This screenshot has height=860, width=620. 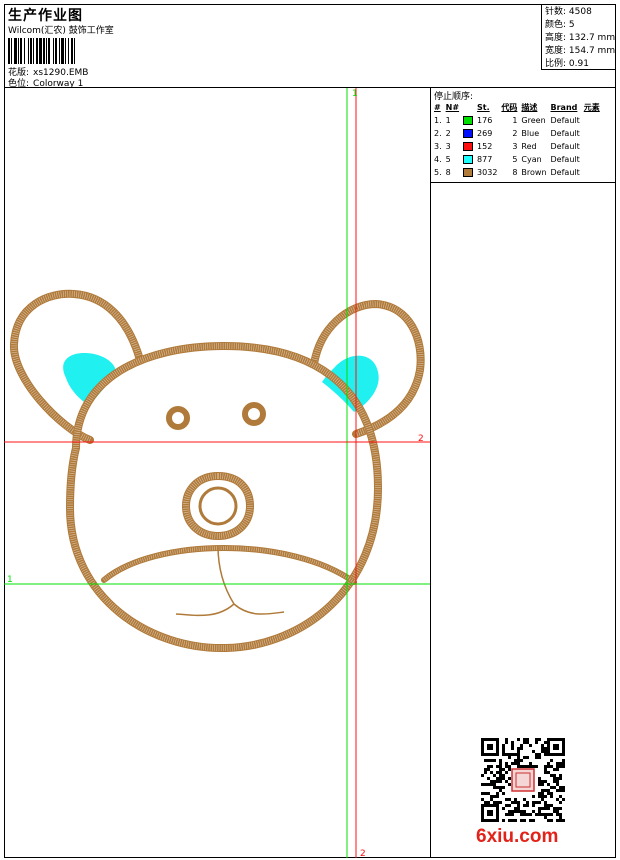 I want to click on cell-needle: 8, so click(x=448, y=172).